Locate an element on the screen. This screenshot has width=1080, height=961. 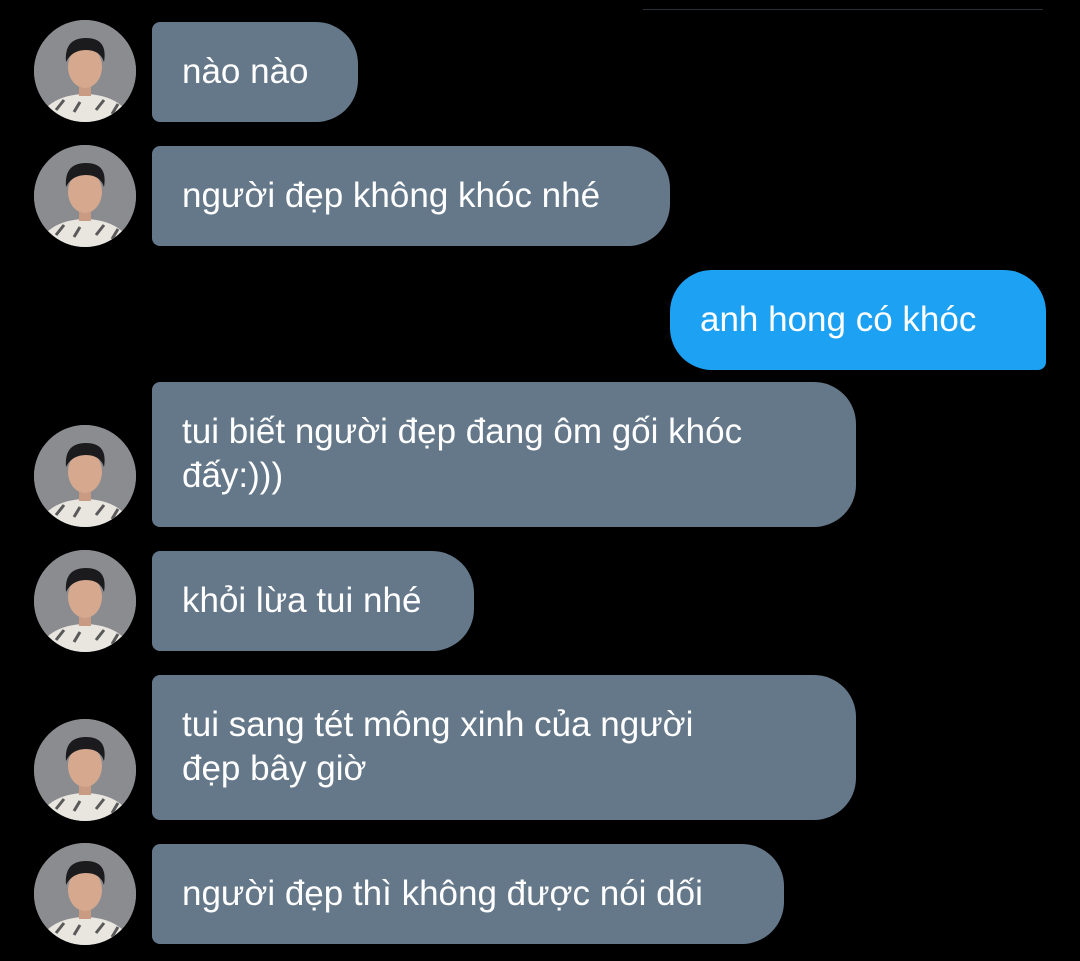
message-bubble-incoming: người đẹp không khóc nhé is located at coordinates (411, 196).